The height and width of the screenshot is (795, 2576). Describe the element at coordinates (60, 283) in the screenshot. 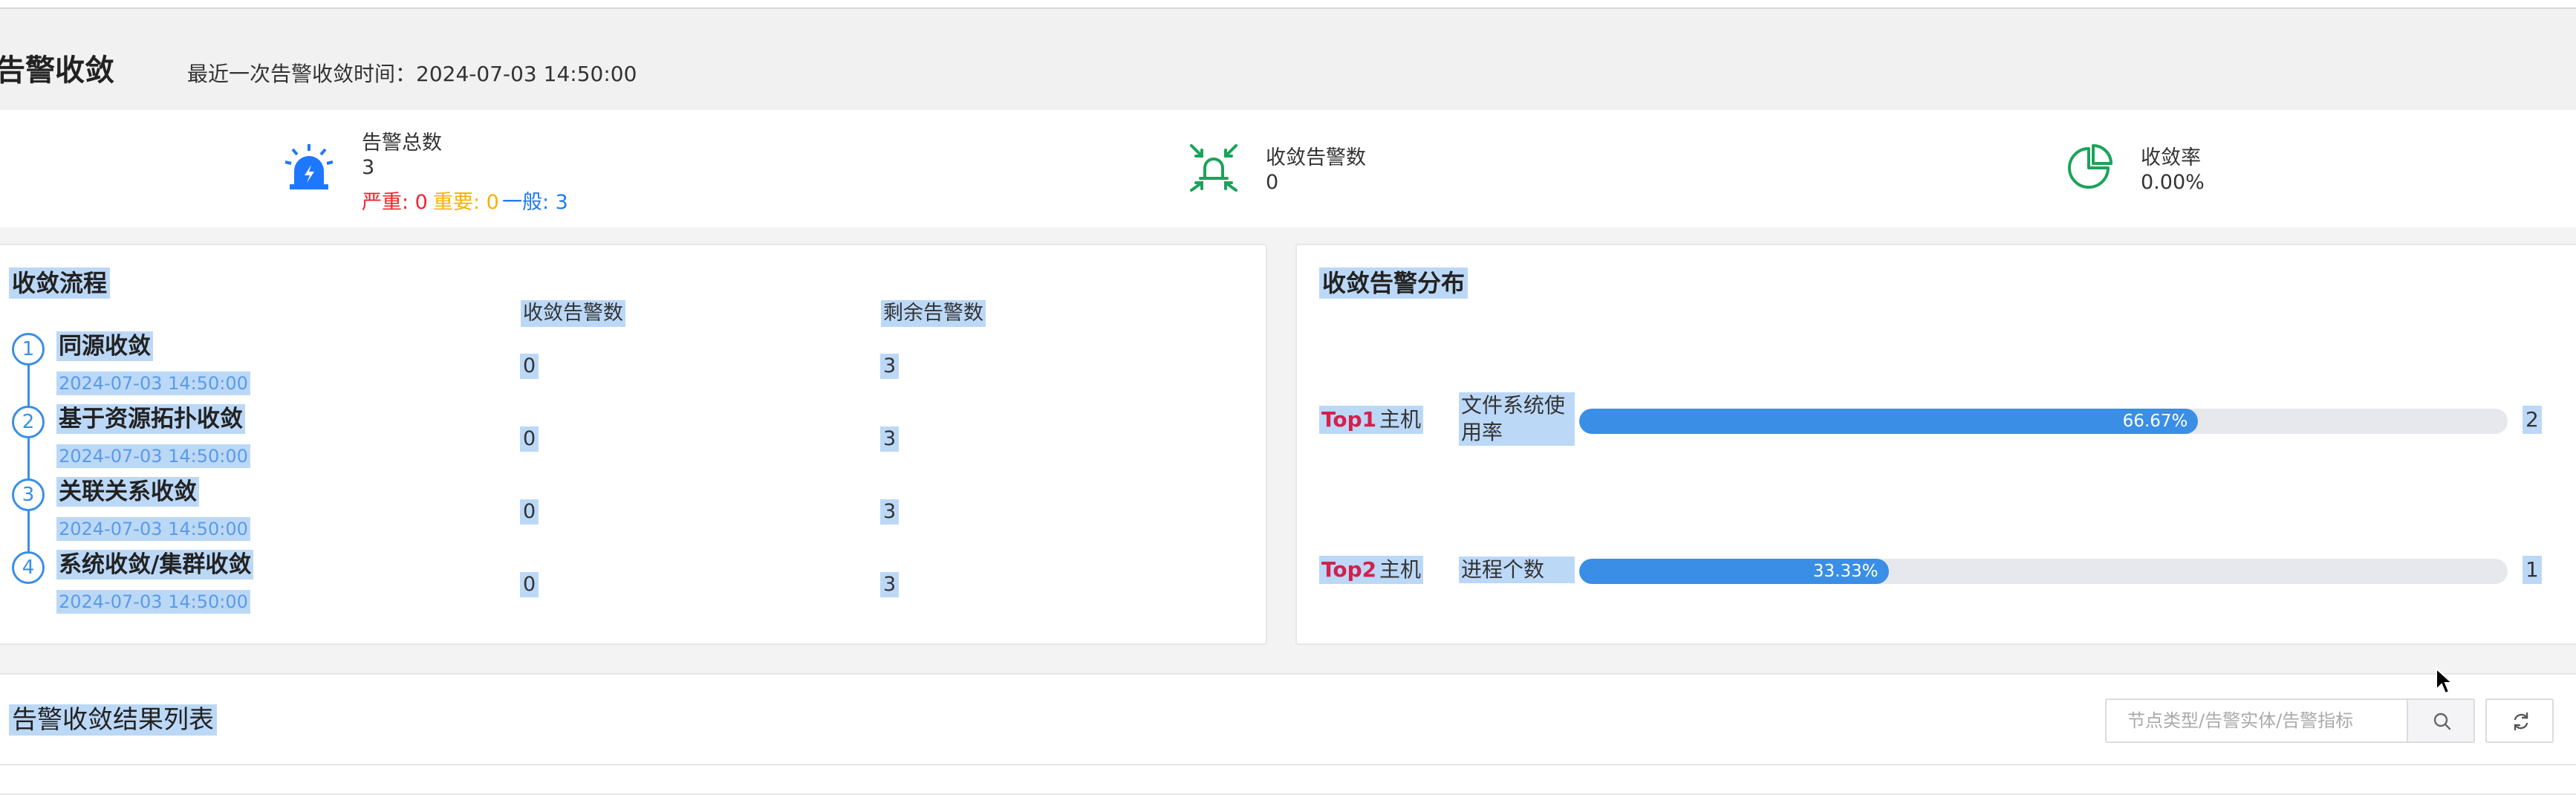

I see `converge-flow-title: 收敛流程` at that location.